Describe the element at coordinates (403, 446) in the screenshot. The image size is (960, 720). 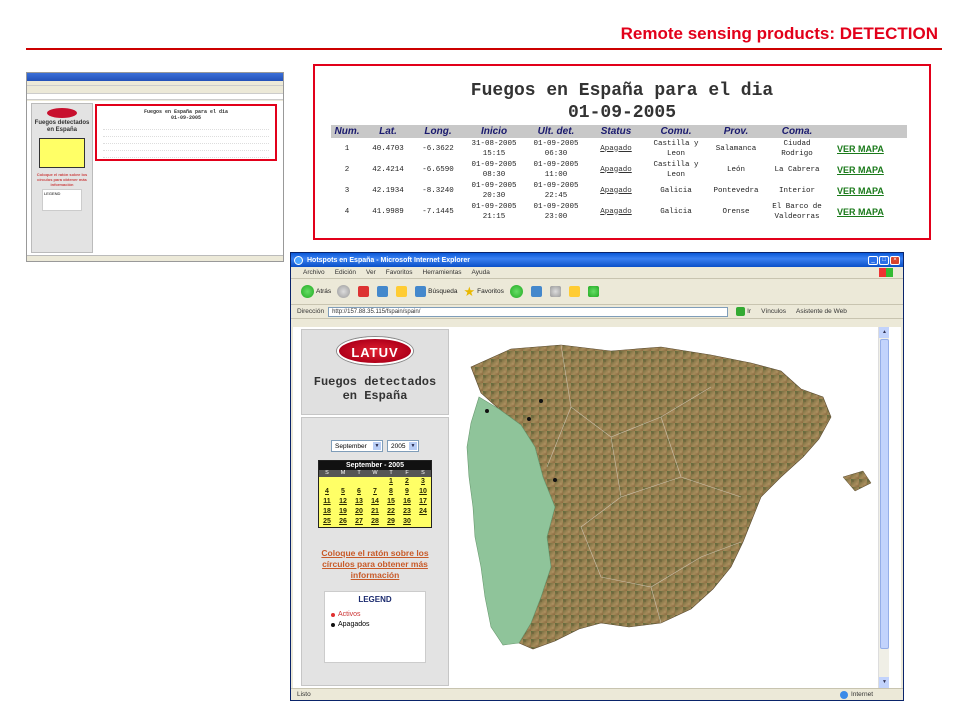
I see `year-select: 2005 ▼` at that location.